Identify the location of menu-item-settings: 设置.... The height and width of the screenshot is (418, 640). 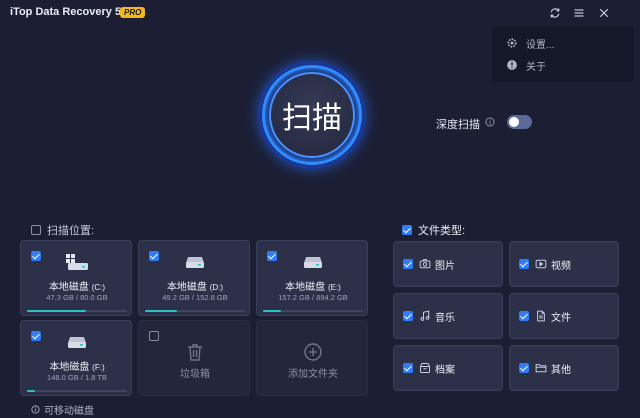
(530, 43).